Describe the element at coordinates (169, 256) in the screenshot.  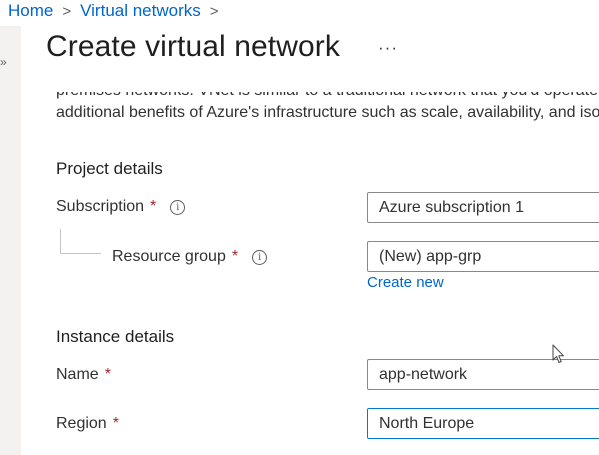
I see `resource-group-label-text: Resource group` at that location.